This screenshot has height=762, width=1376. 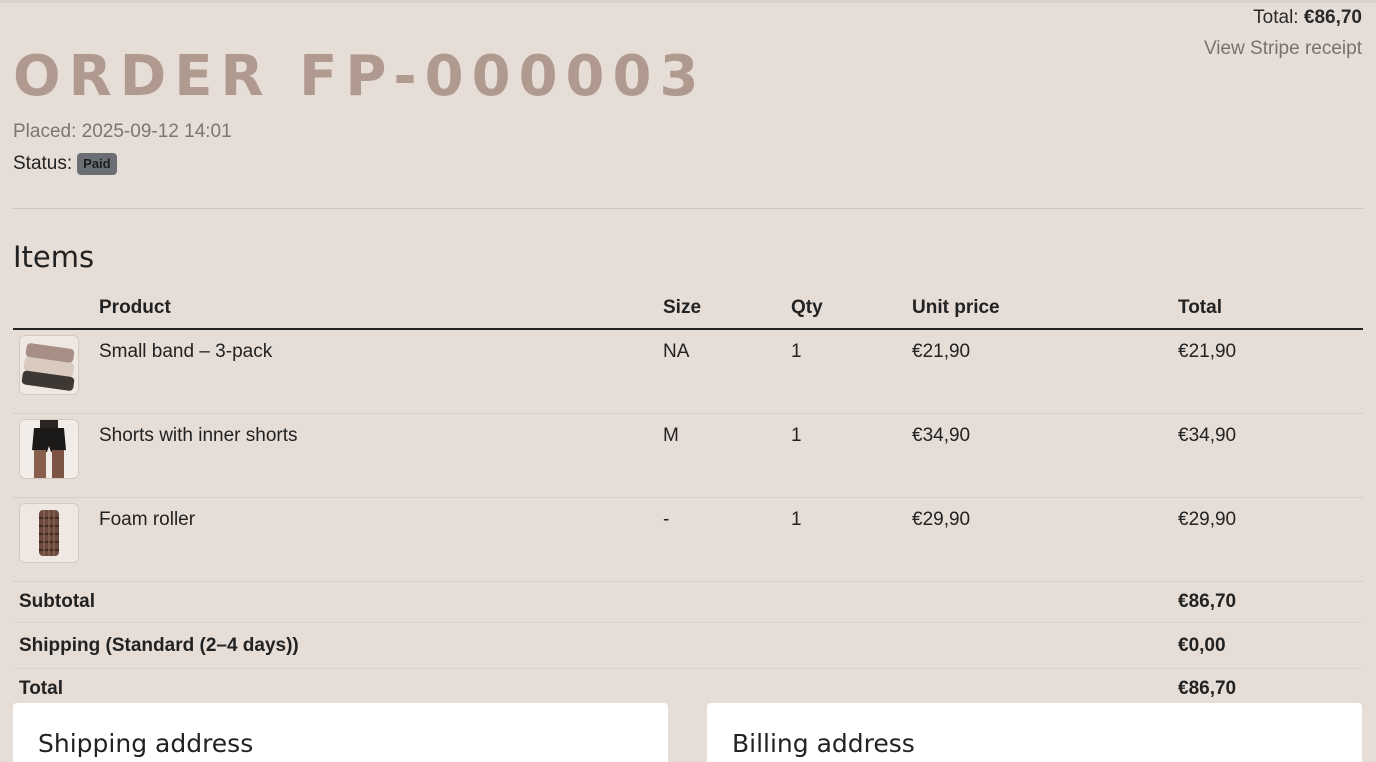 What do you see at coordinates (97, 164) in the screenshot?
I see `status-badge: Paid` at bounding box center [97, 164].